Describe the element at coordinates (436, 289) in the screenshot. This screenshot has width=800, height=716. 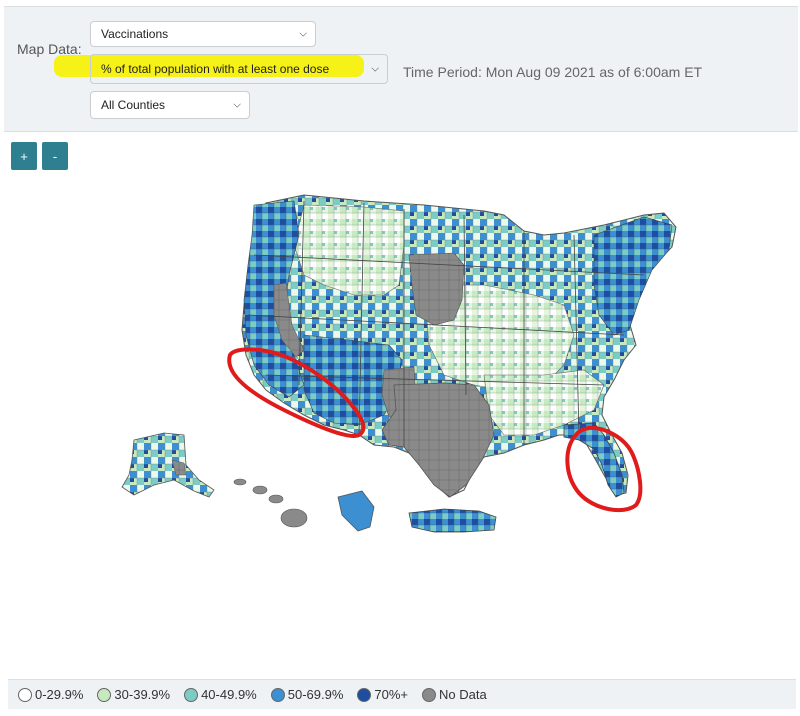
I see `no-data-dakotas` at that location.